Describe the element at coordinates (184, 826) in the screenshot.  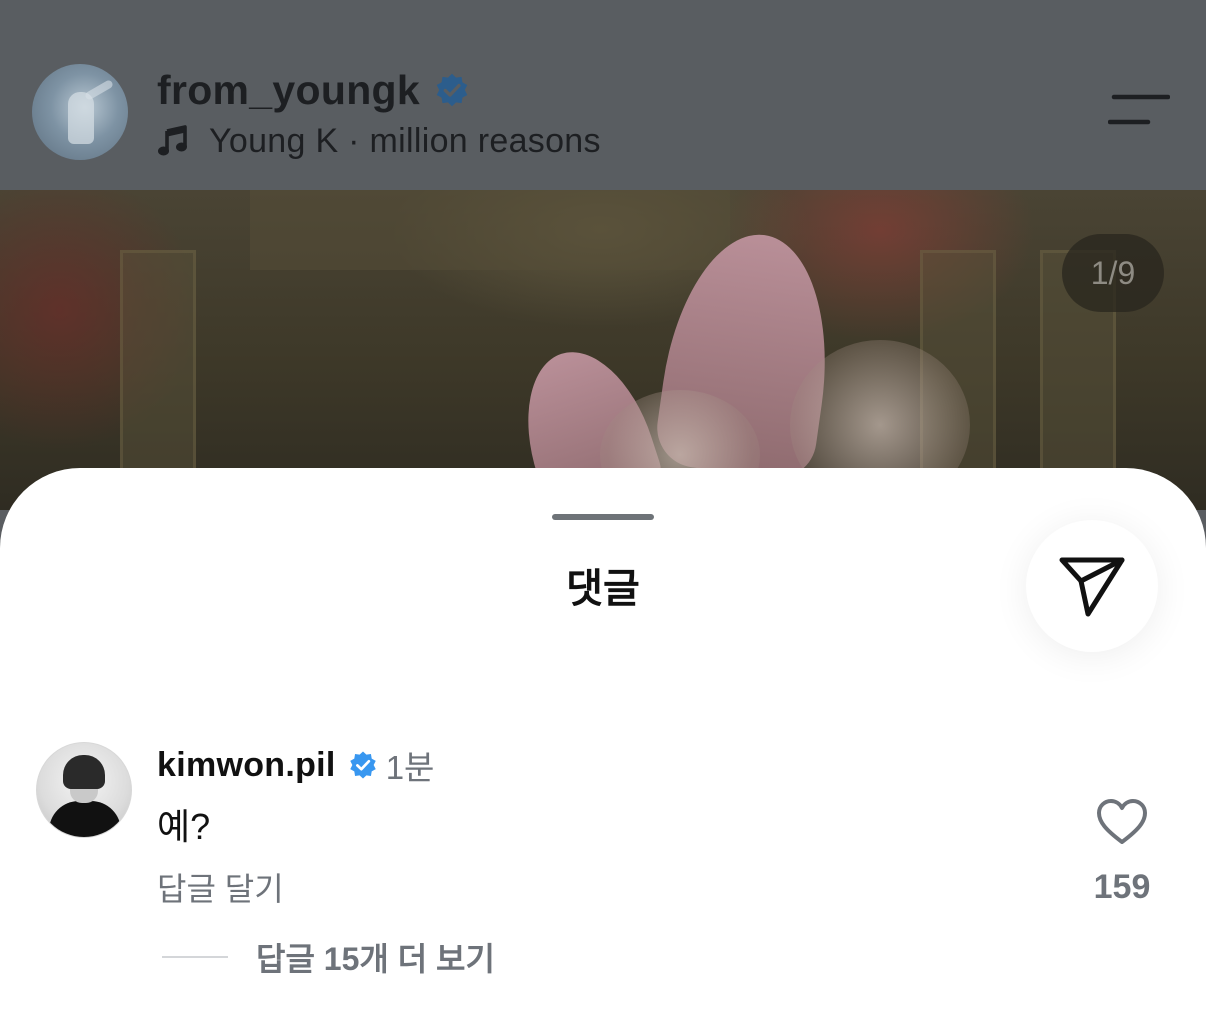
I see `comment-text: 예?` at that location.